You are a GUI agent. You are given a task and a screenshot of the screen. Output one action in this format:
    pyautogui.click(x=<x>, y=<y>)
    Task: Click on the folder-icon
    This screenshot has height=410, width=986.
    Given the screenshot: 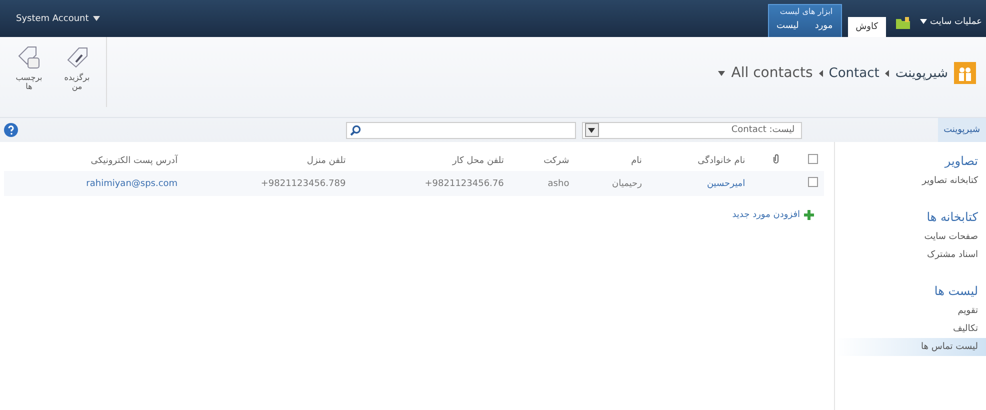 What is the action you would take?
    pyautogui.click(x=903, y=22)
    